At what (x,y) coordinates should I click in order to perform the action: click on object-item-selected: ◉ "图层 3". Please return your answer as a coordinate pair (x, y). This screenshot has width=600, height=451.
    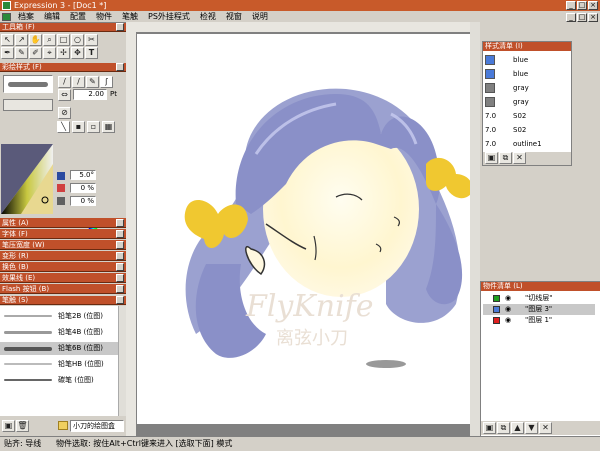
    Looking at the image, I should click on (539, 309).